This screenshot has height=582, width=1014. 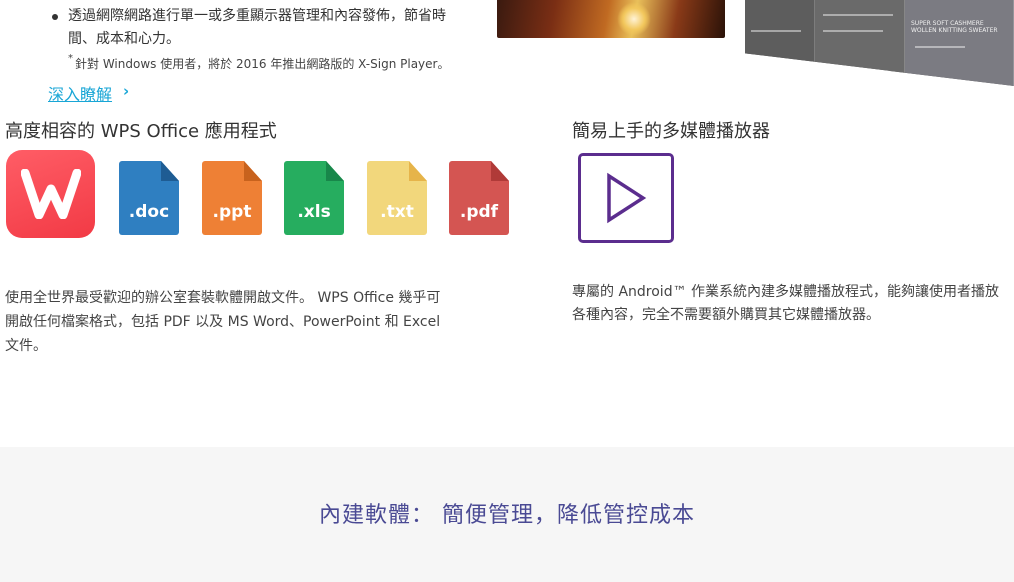 I want to click on food-product-image, so click(x=611, y=19).